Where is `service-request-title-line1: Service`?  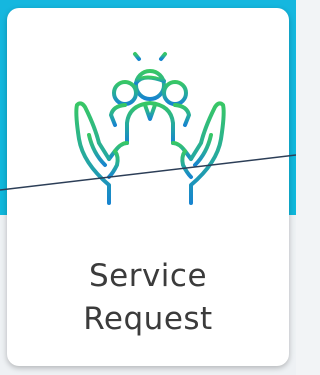 service-request-title-line1: Service is located at coordinates (148, 276).